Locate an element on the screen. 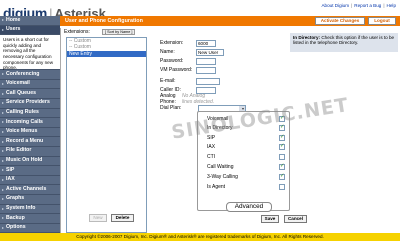  help-link: Help is located at coordinates (391, 5).